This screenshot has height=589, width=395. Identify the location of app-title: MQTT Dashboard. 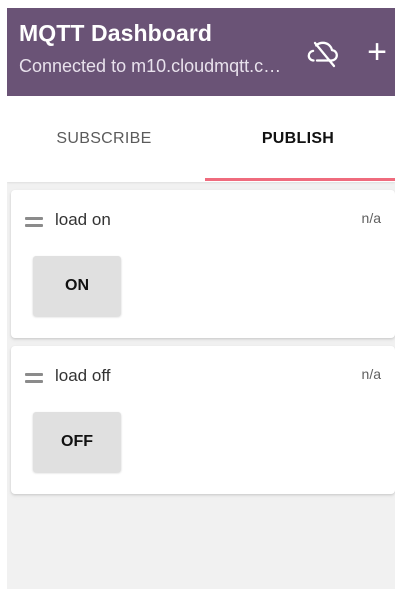
(116, 33).